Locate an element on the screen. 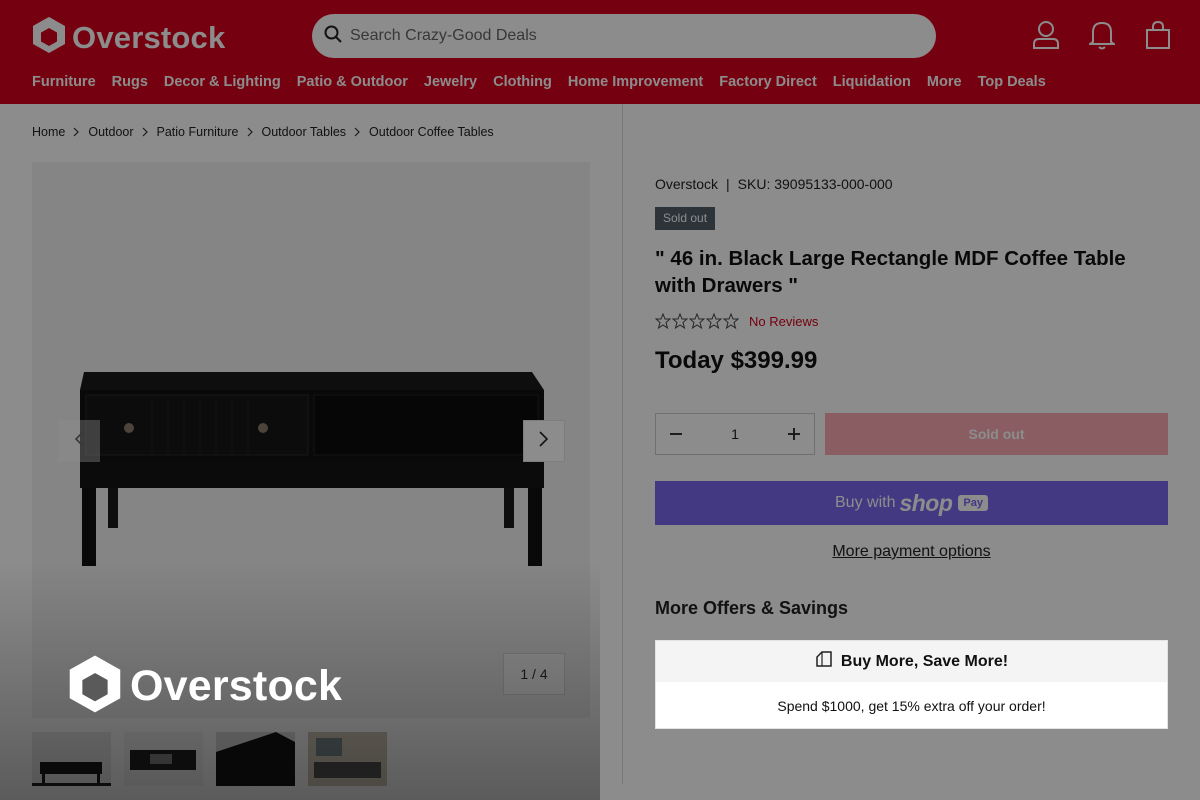 Image resolution: width=1200 pixels, height=800 pixels. account-icon is located at coordinates (1046, 35).